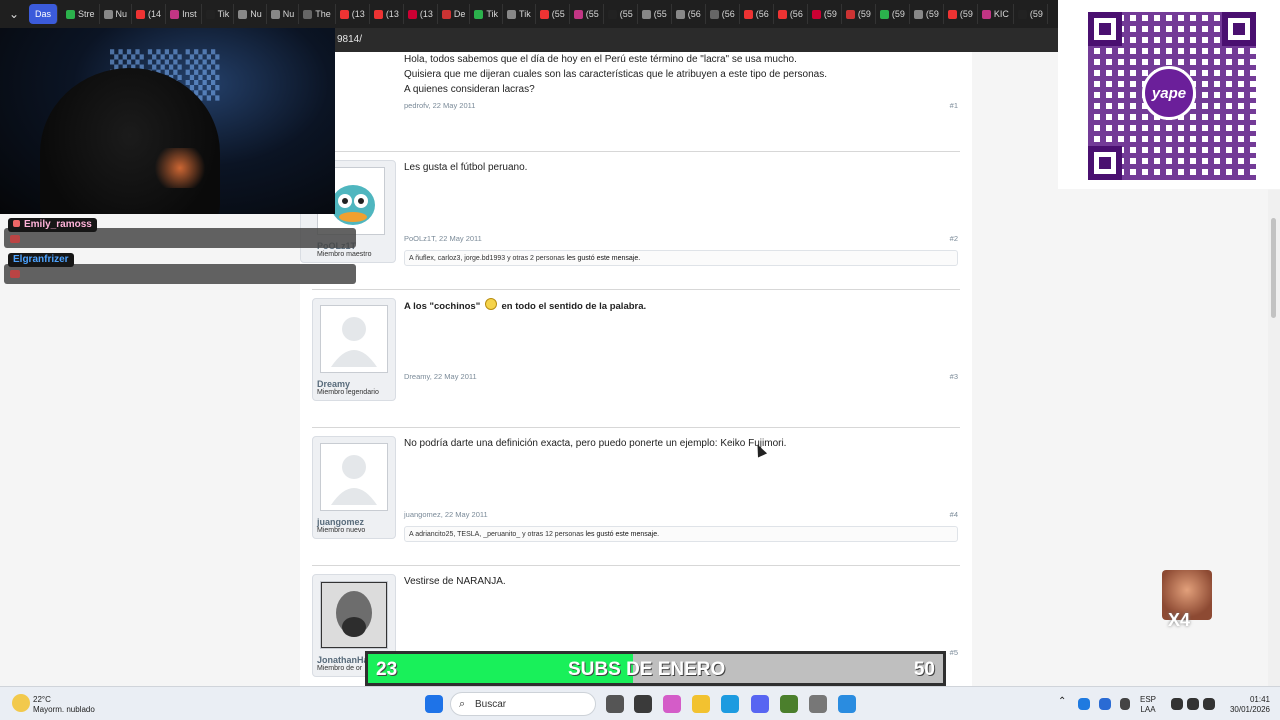 The height and width of the screenshot is (720, 1280). What do you see at coordinates (443, 238) in the screenshot?
I see `post-author-date: PoOLz1T, 22 May 2011` at bounding box center [443, 238].